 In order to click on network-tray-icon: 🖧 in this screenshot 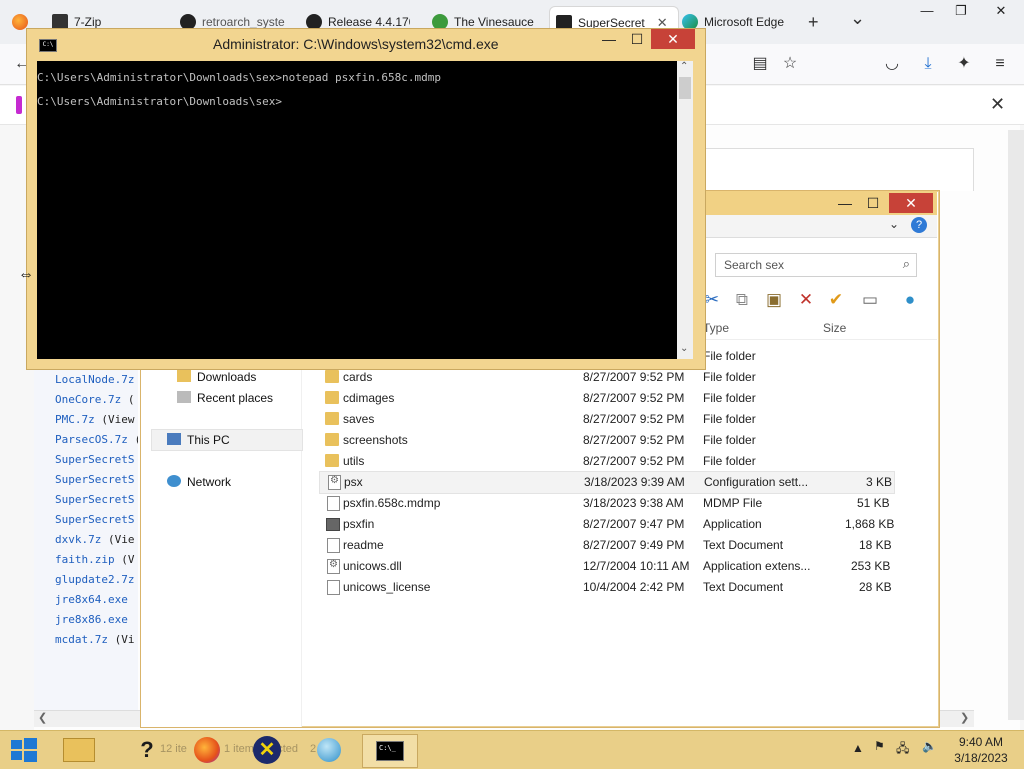, I will do `click(902, 749)`.